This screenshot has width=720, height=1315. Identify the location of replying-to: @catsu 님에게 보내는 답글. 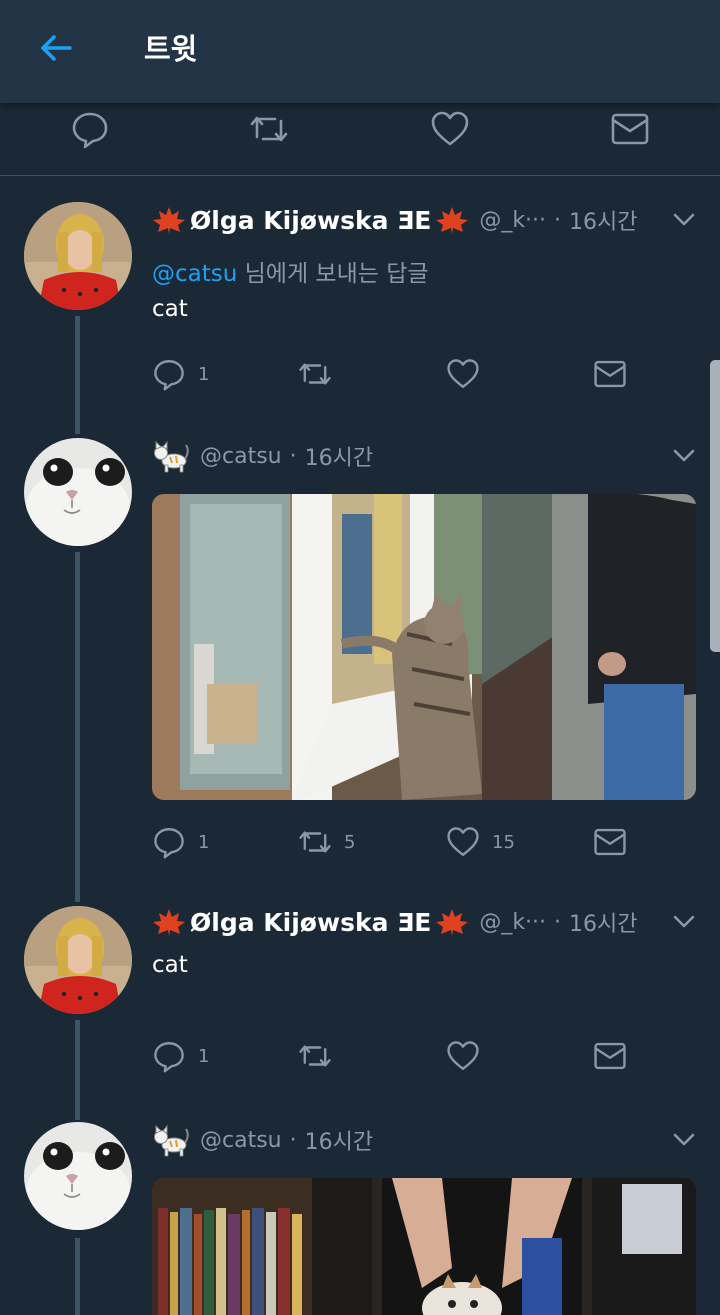
(290, 271).